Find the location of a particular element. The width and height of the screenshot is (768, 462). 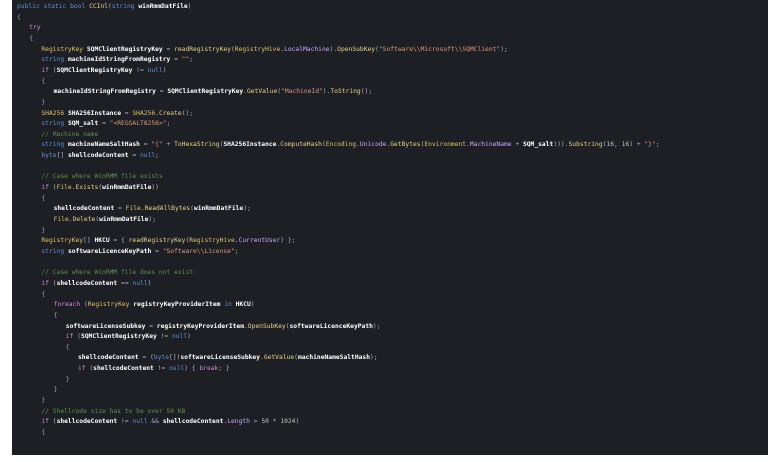

code-token: ComputeHash is located at coordinates (301, 145).